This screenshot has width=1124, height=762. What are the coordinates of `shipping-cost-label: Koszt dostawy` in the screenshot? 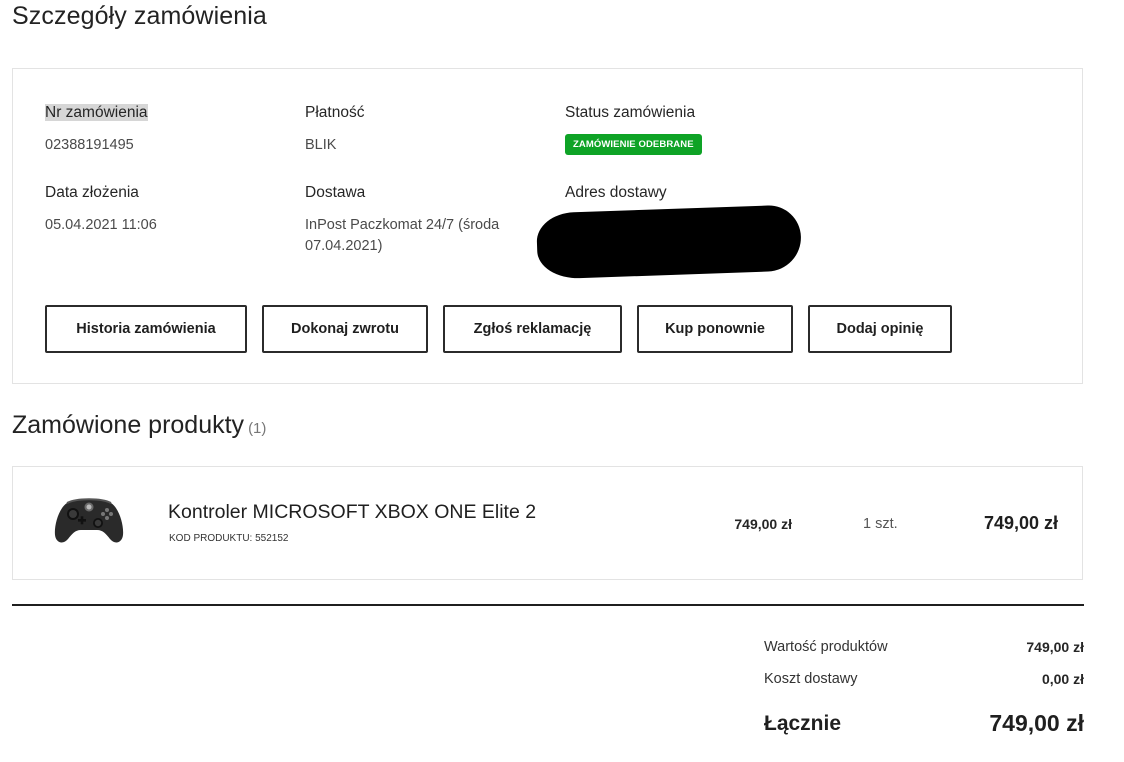 It's located at (811, 679).